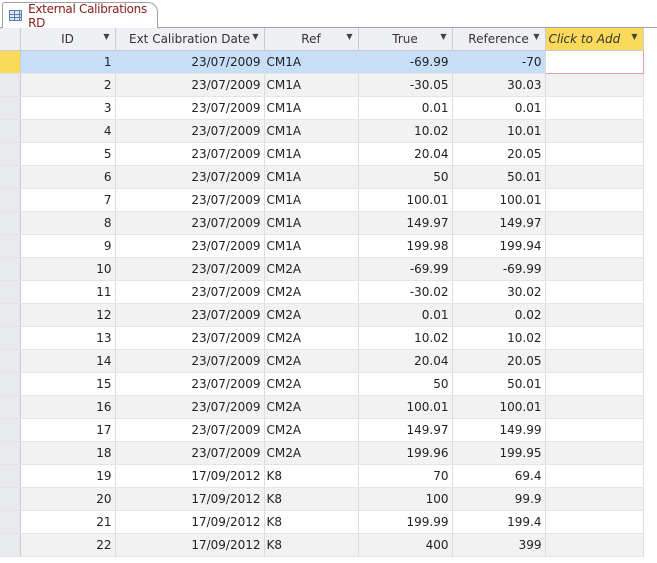 The image size is (657, 563). What do you see at coordinates (499, 499) in the screenshot?
I see `cell-reference: 99.9` at bounding box center [499, 499].